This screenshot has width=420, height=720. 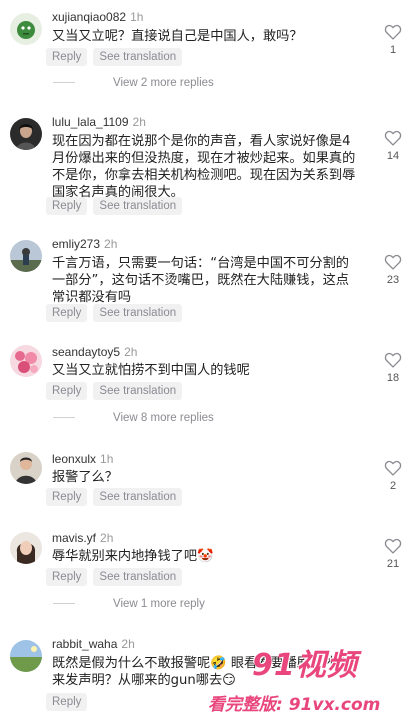 What do you see at coordinates (74, 538) in the screenshot?
I see `username: mavis.yf` at bounding box center [74, 538].